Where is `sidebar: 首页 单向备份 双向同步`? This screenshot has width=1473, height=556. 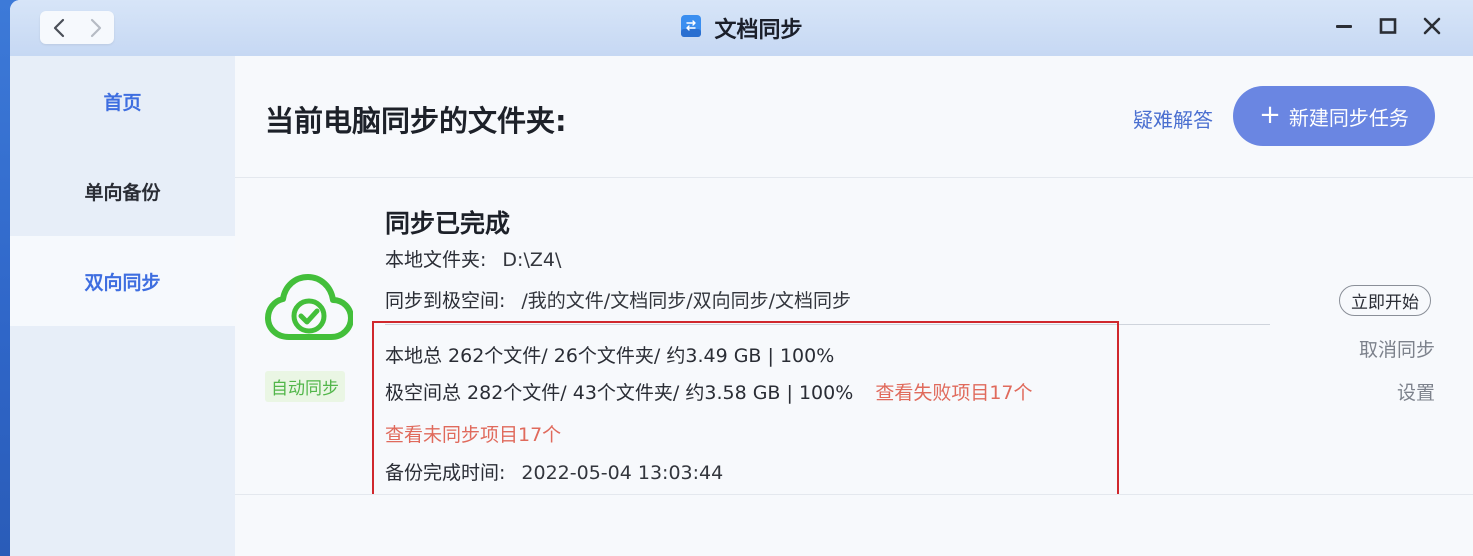 sidebar: 首页 单向备份 双向同步 is located at coordinates (122, 306).